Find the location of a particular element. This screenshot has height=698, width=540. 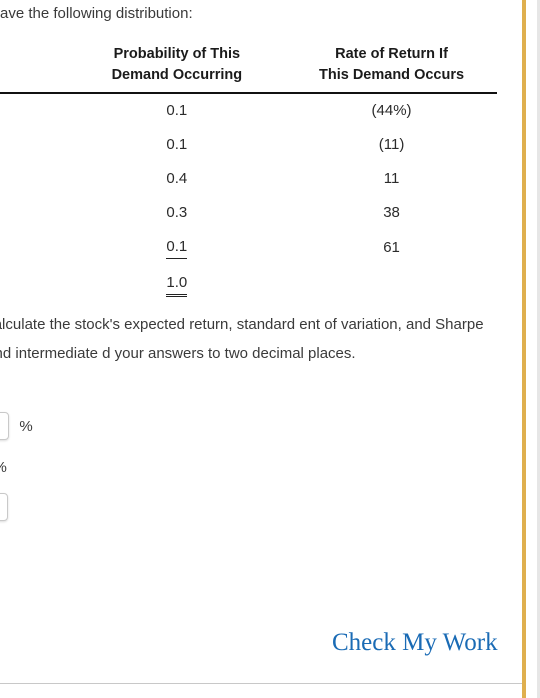

bottom-divider is located at coordinates (261, 683).